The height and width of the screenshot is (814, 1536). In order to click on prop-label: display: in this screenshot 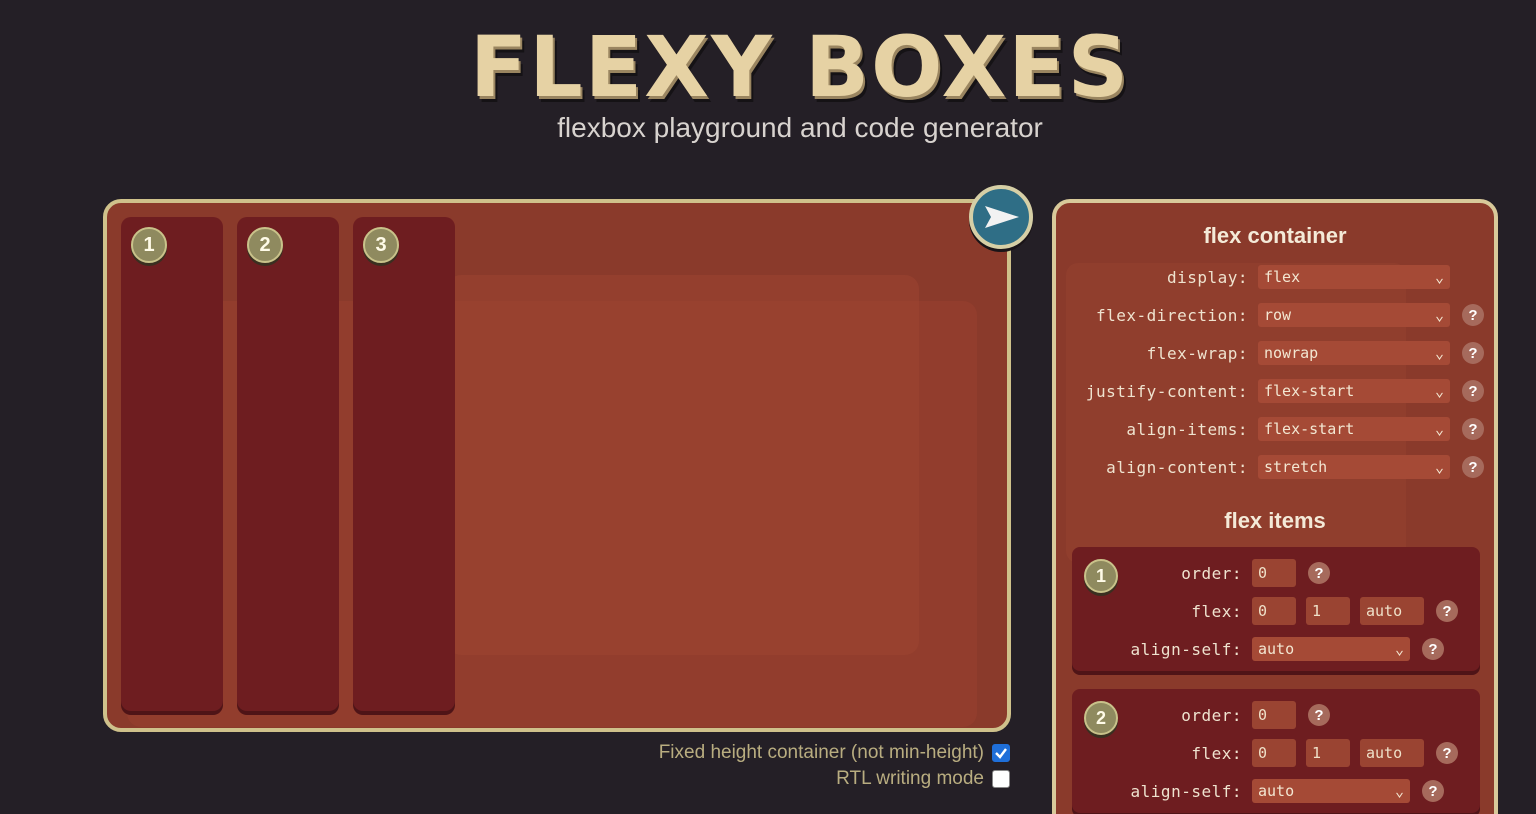, I will do `click(1207, 277)`.